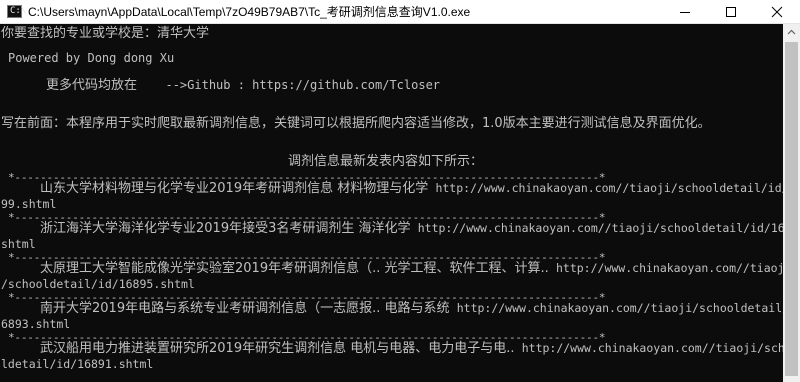 Image resolution: width=800 pixels, height=382 pixels. Describe the element at coordinates (234, 188) in the screenshot. I see `entry-title: 山东大学材料物理与化学专业2019年考研调剂信息 材料物理与化学` at that location.